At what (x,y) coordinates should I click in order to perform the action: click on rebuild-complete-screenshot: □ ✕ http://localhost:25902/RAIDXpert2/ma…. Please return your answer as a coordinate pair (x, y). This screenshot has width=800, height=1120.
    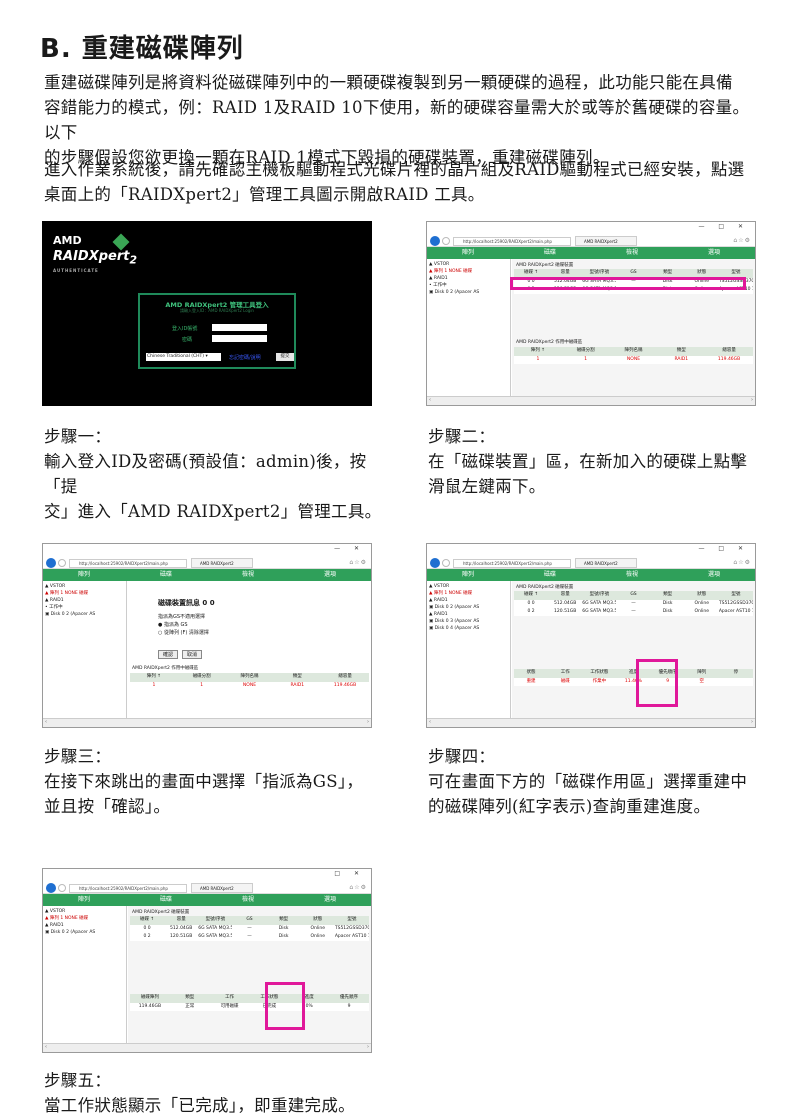
    Looking at the image, I should click on (207, 960).